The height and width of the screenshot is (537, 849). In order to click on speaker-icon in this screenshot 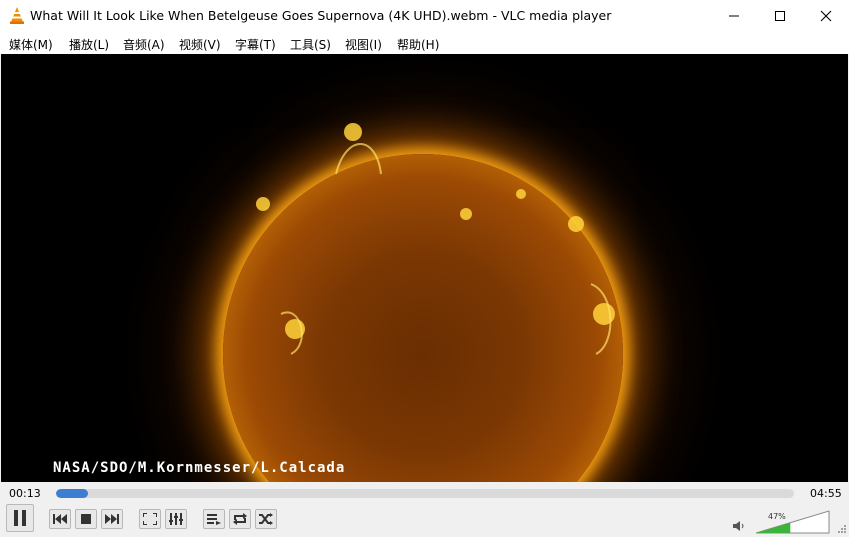, I will do `click(740, 526)`.